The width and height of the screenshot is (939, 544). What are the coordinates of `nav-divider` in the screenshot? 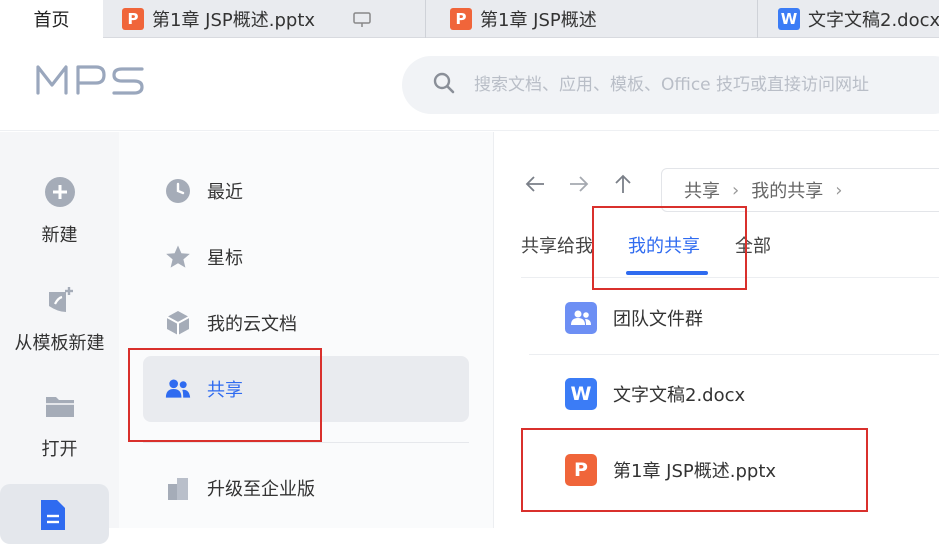 It's located at (306, 442).